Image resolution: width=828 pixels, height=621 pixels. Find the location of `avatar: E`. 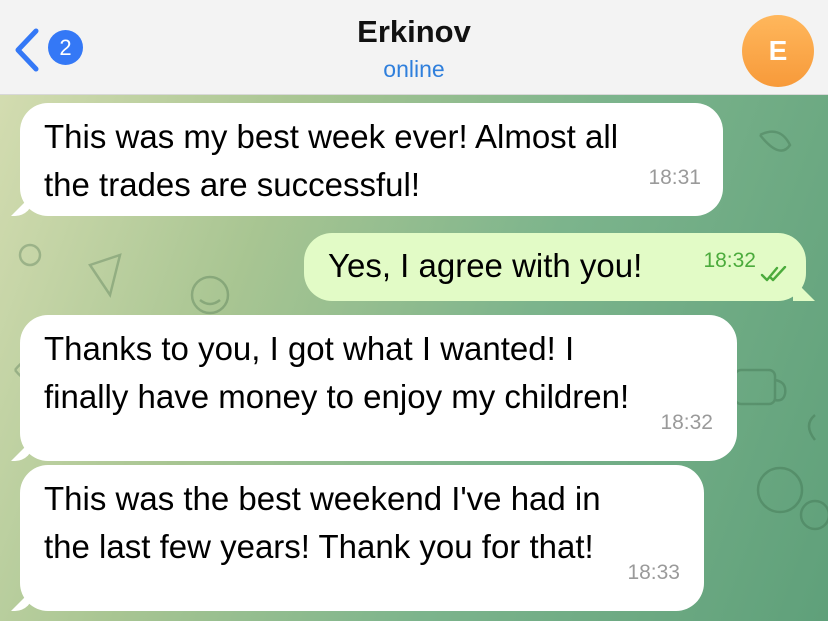

avatar: E is located at coordinates (778, 51).